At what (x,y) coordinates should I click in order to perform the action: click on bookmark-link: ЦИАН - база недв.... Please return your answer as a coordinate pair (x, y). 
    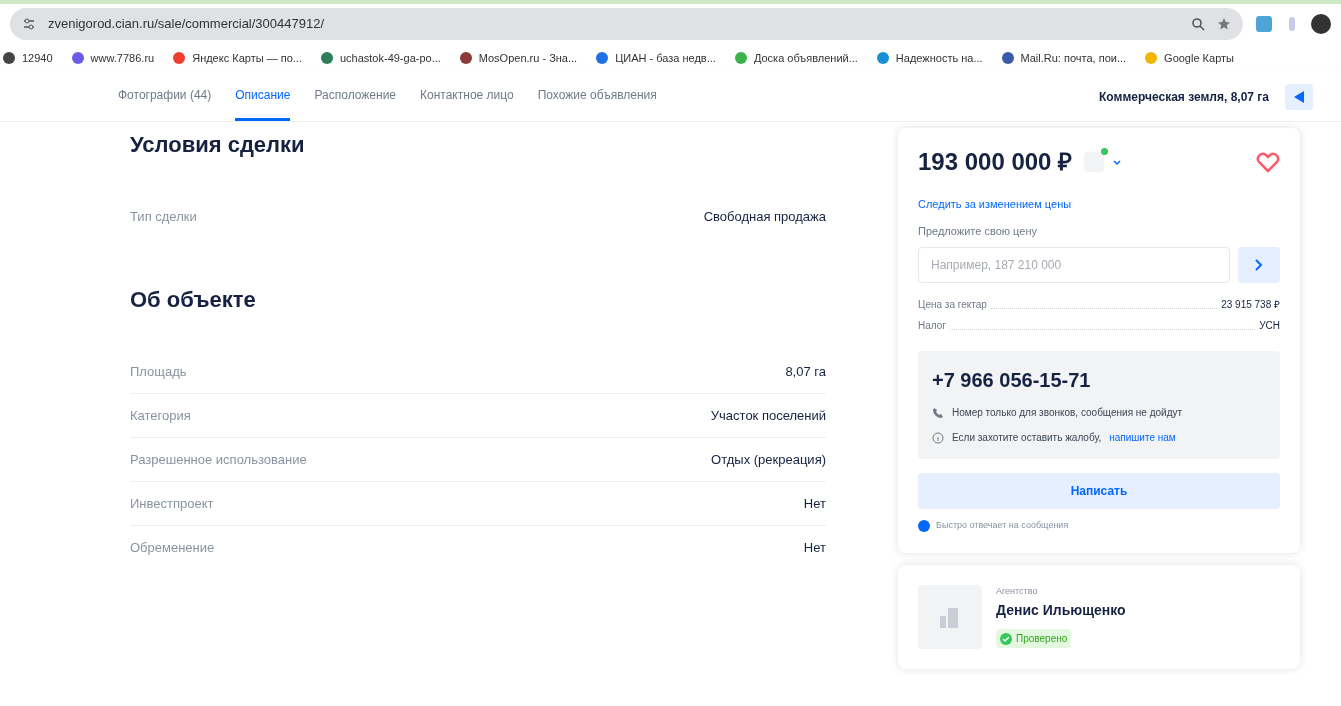
    Looking at the image, I should click on (655, 58).